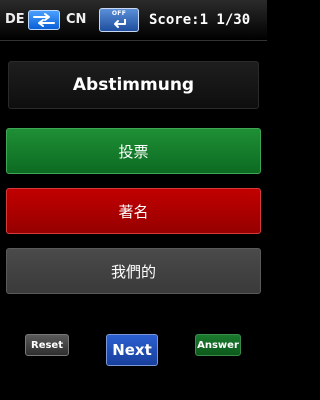 This screenshot has width=320, height=400. I want to click on show-answer-button: Answer, so click(218, 345).